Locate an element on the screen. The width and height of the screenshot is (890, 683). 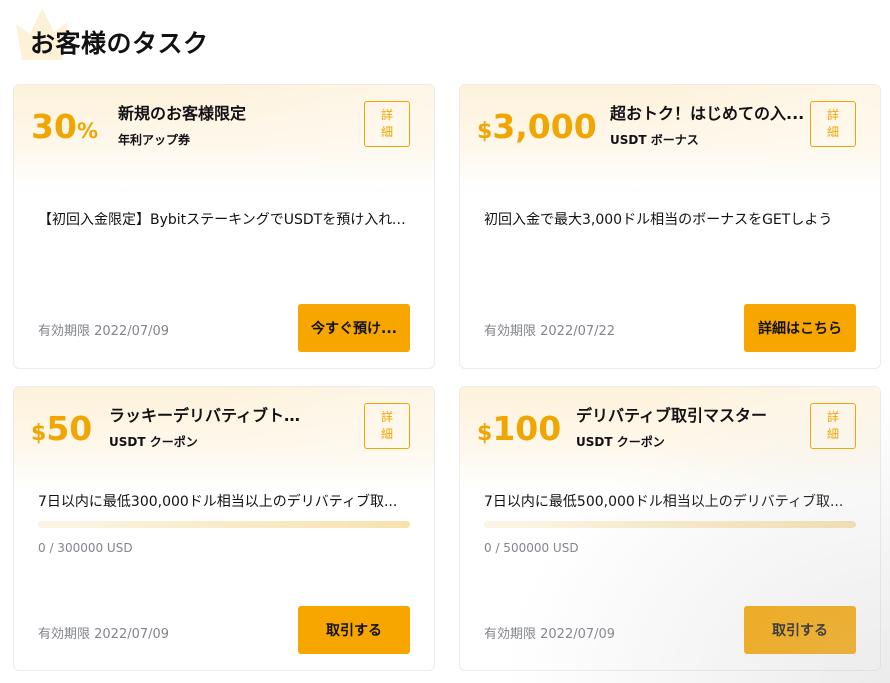
amount-value: 50 is located at coordinates (69, 428).